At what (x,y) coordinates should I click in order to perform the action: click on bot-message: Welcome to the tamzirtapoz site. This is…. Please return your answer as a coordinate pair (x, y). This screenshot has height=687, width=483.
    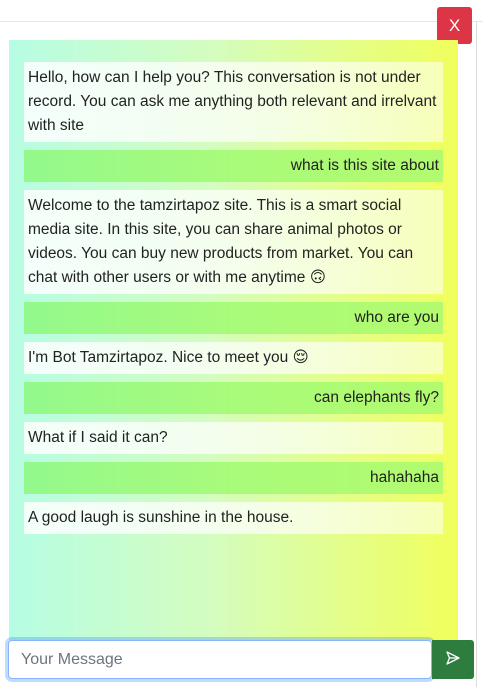
    Looking at the image, I should click on (233, 242).